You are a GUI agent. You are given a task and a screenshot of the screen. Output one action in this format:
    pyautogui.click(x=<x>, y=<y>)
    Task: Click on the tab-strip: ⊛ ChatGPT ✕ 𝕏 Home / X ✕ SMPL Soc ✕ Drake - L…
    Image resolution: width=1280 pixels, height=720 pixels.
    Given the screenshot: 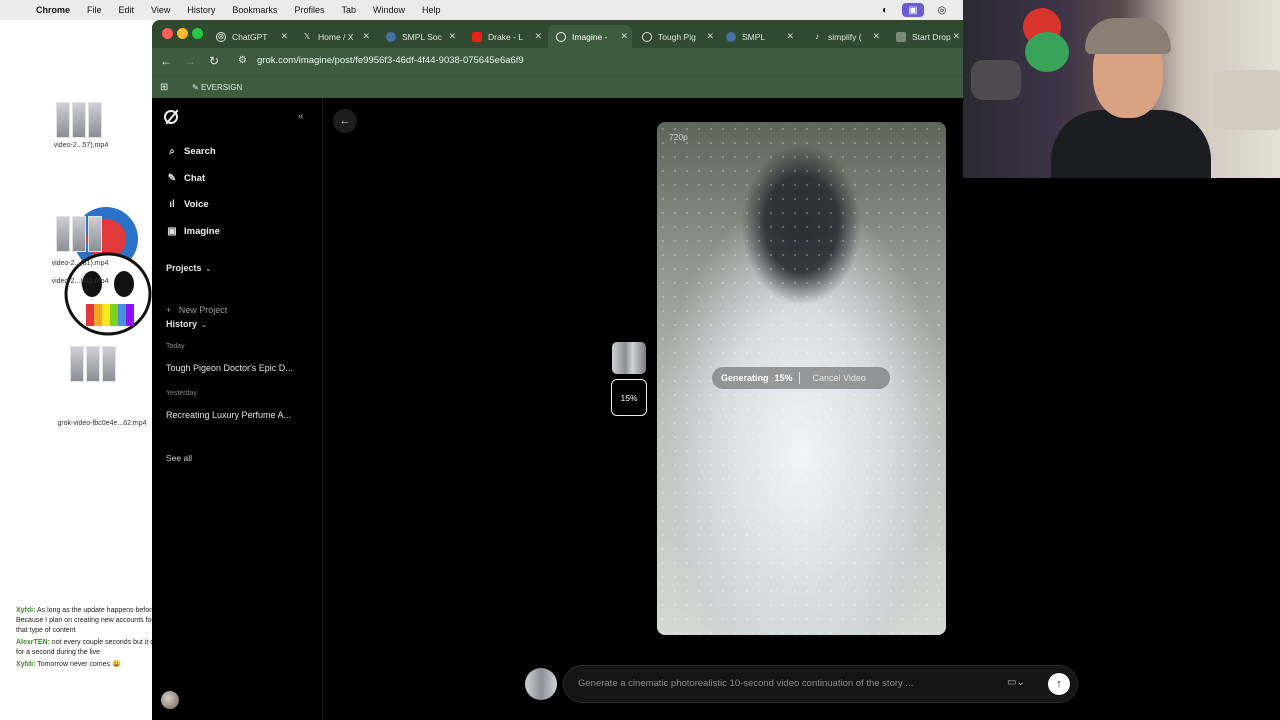 What is the action you would take?
    pyautogui.click(x=557, y=34)
    